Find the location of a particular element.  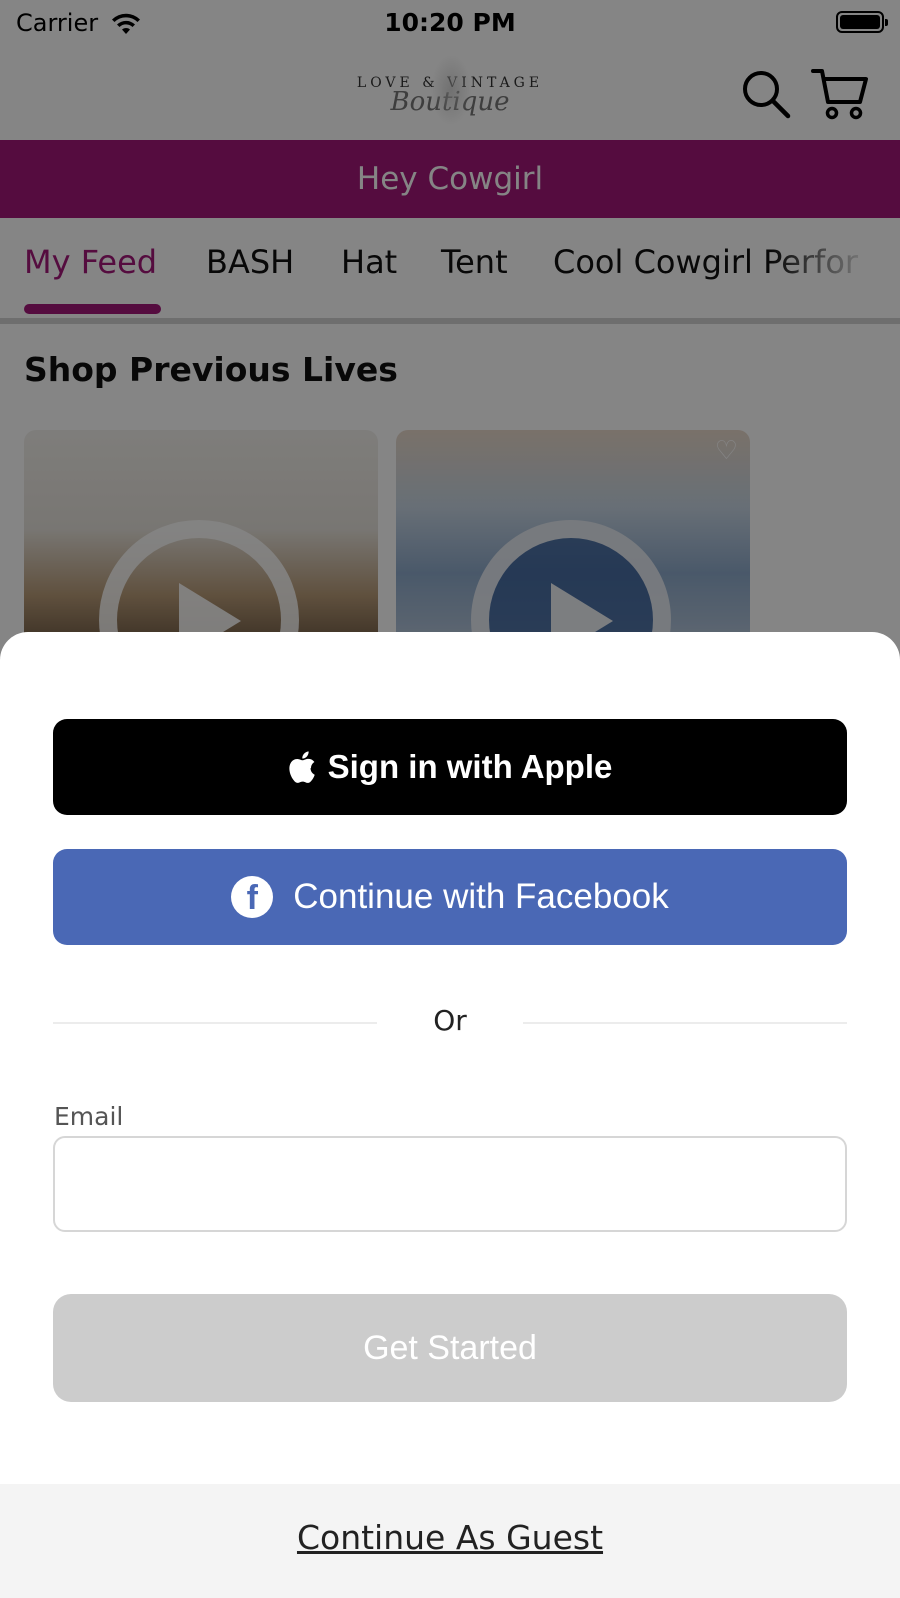

facebook-button-label: Continue with Facebook is located at coordinates (481, 896).